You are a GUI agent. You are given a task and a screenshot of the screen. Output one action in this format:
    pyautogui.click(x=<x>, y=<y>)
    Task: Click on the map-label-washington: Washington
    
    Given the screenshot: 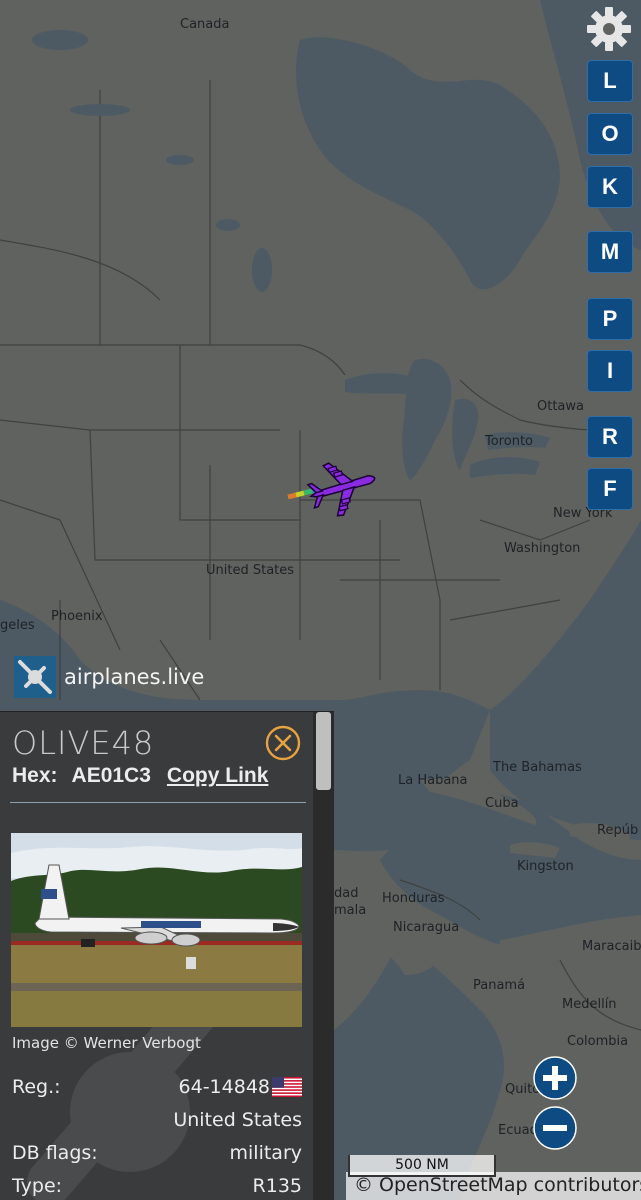 What is the action you would take?
    pyautogui.click(x=542, y=548)
    